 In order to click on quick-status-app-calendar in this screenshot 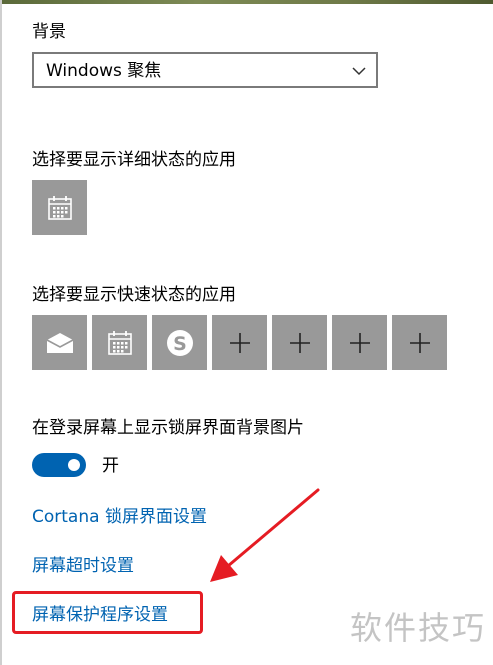, I will do `click(119, 342)`.